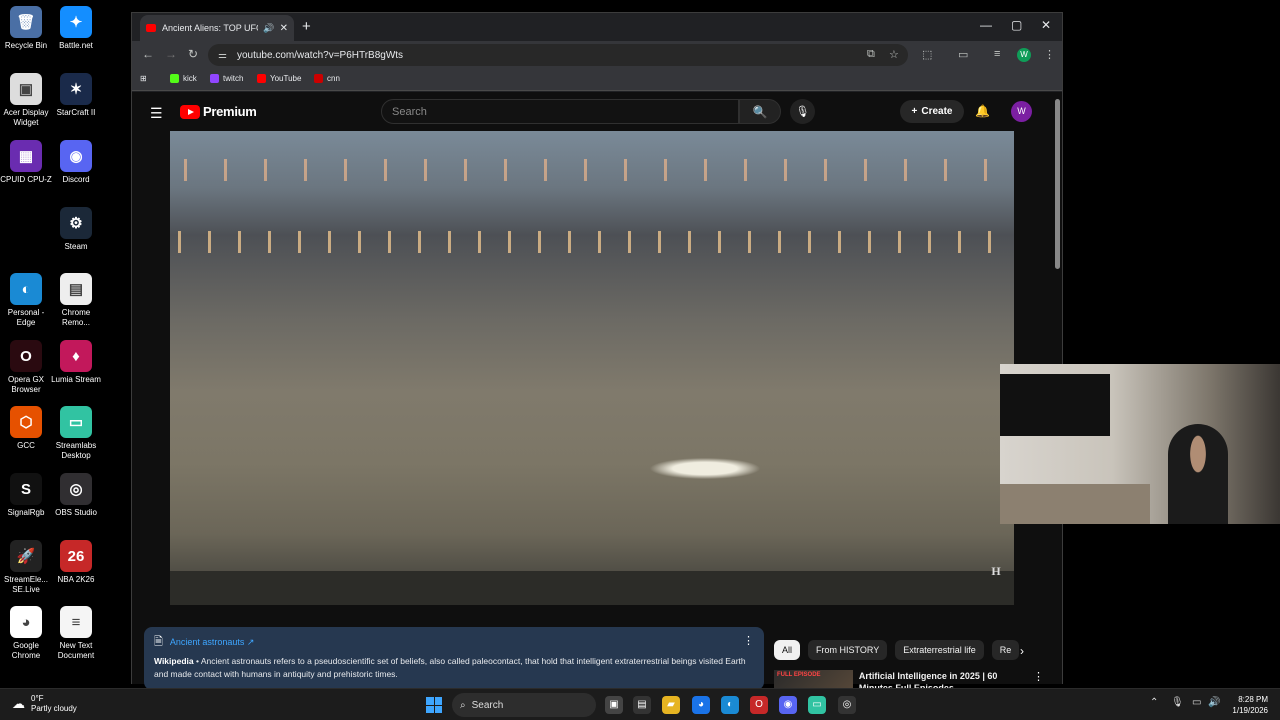 Image resolution: width=1280 pixels, height=720 pixels. Describe the element at coordinates (560, 111) in the screenshot. I see `search-input: Search` at that location.